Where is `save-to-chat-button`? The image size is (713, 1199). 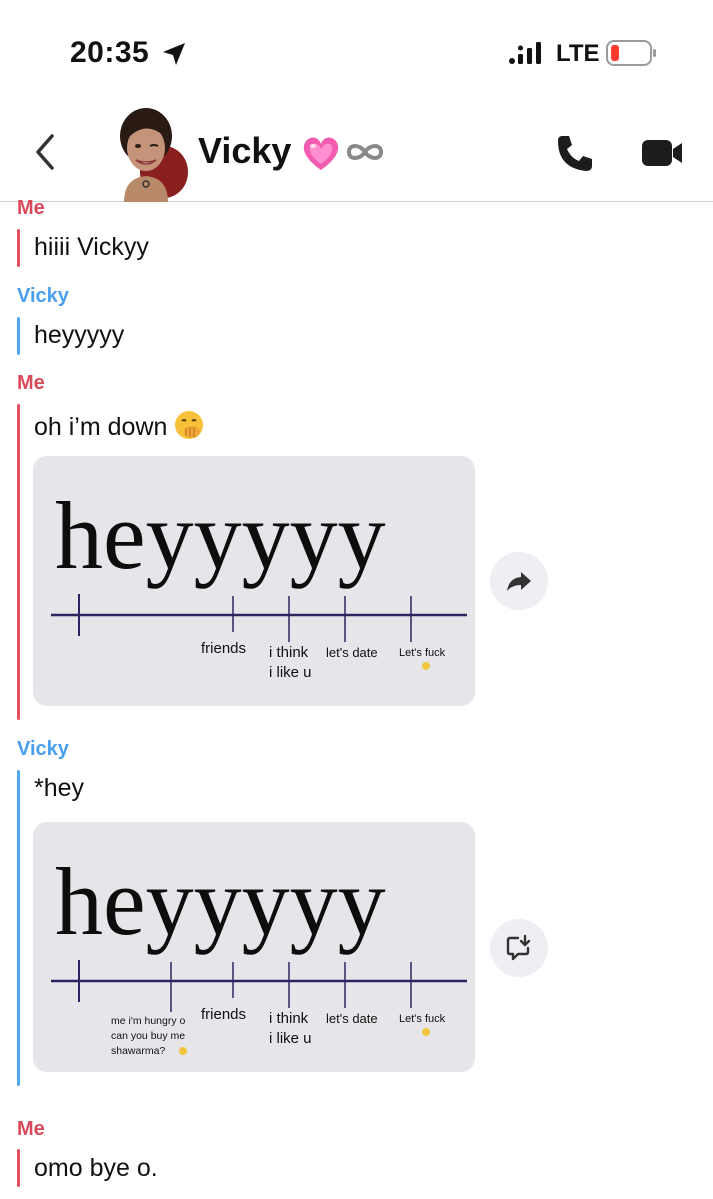
save-to-chat-button is located at coordinates (519, 948).